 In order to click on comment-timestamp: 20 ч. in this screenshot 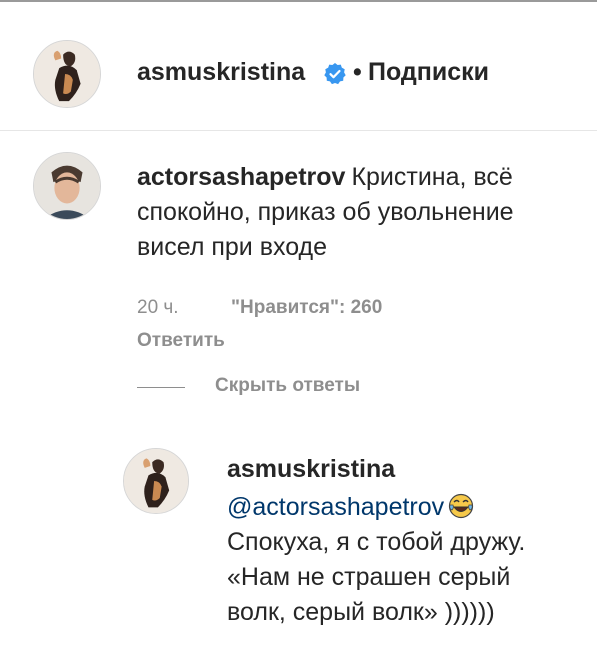, I will do `click(158, 308)`.